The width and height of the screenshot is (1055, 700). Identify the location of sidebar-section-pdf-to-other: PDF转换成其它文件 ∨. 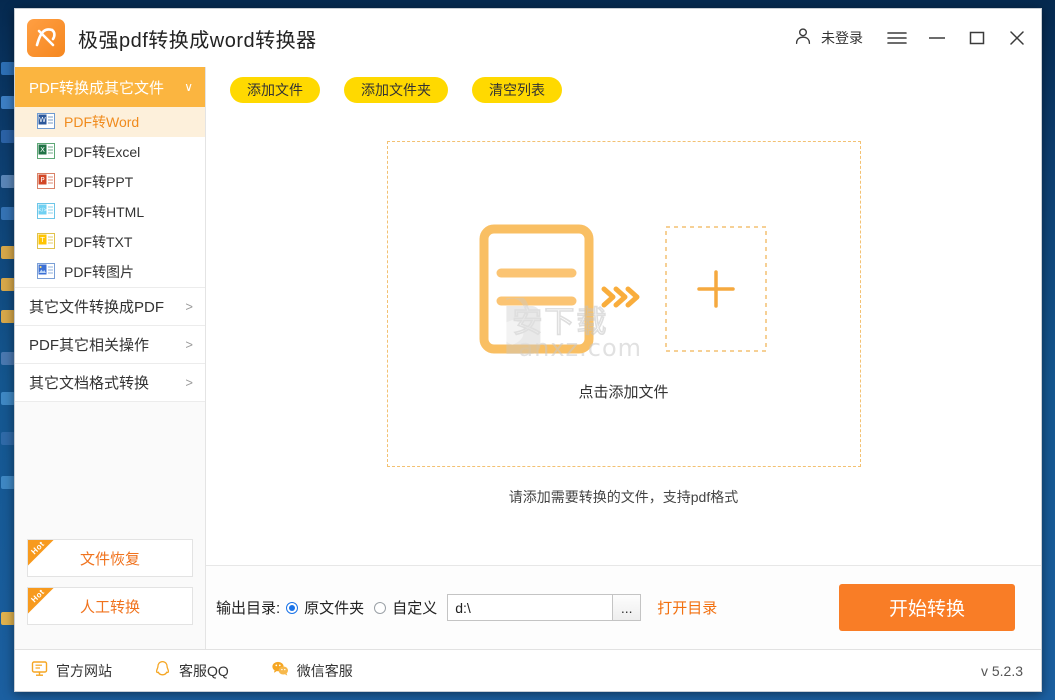
(110, 87).